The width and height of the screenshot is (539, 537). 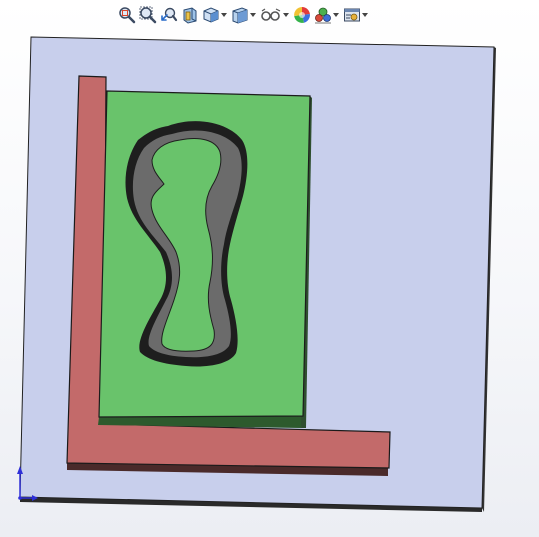 What do you see at coordinates (20, 498) in the screenshot?
I see `triad-origin-icon` at bounding box center [20, 498].